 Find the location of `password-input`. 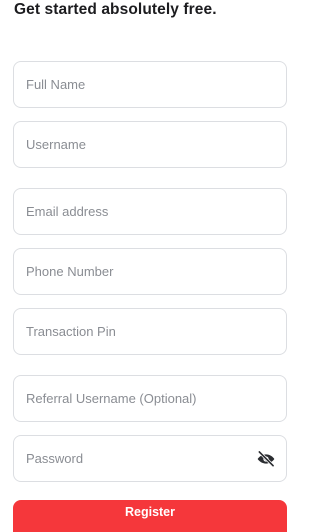

password-input is located at coordinates (150, 458).